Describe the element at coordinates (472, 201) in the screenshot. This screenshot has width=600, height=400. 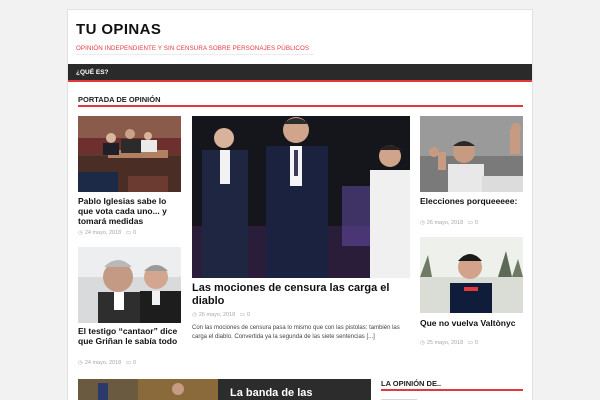
I see `post-title-elecciones: Elecciones porqueeeee:` at that location.